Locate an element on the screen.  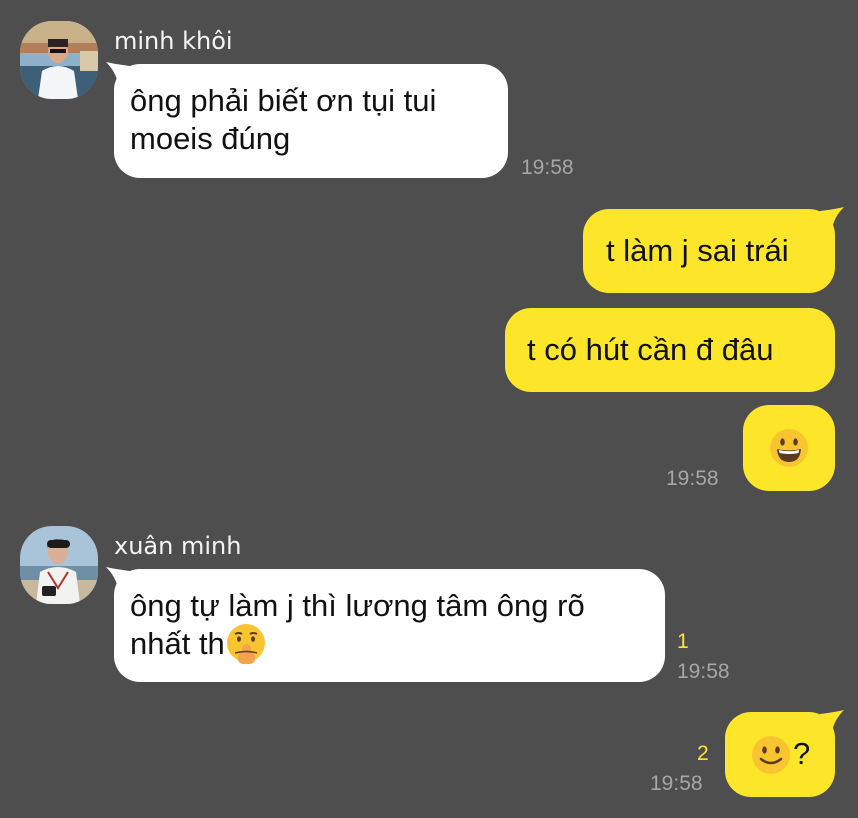
sender-name: xuân minh is located at coordinates (178, 546).